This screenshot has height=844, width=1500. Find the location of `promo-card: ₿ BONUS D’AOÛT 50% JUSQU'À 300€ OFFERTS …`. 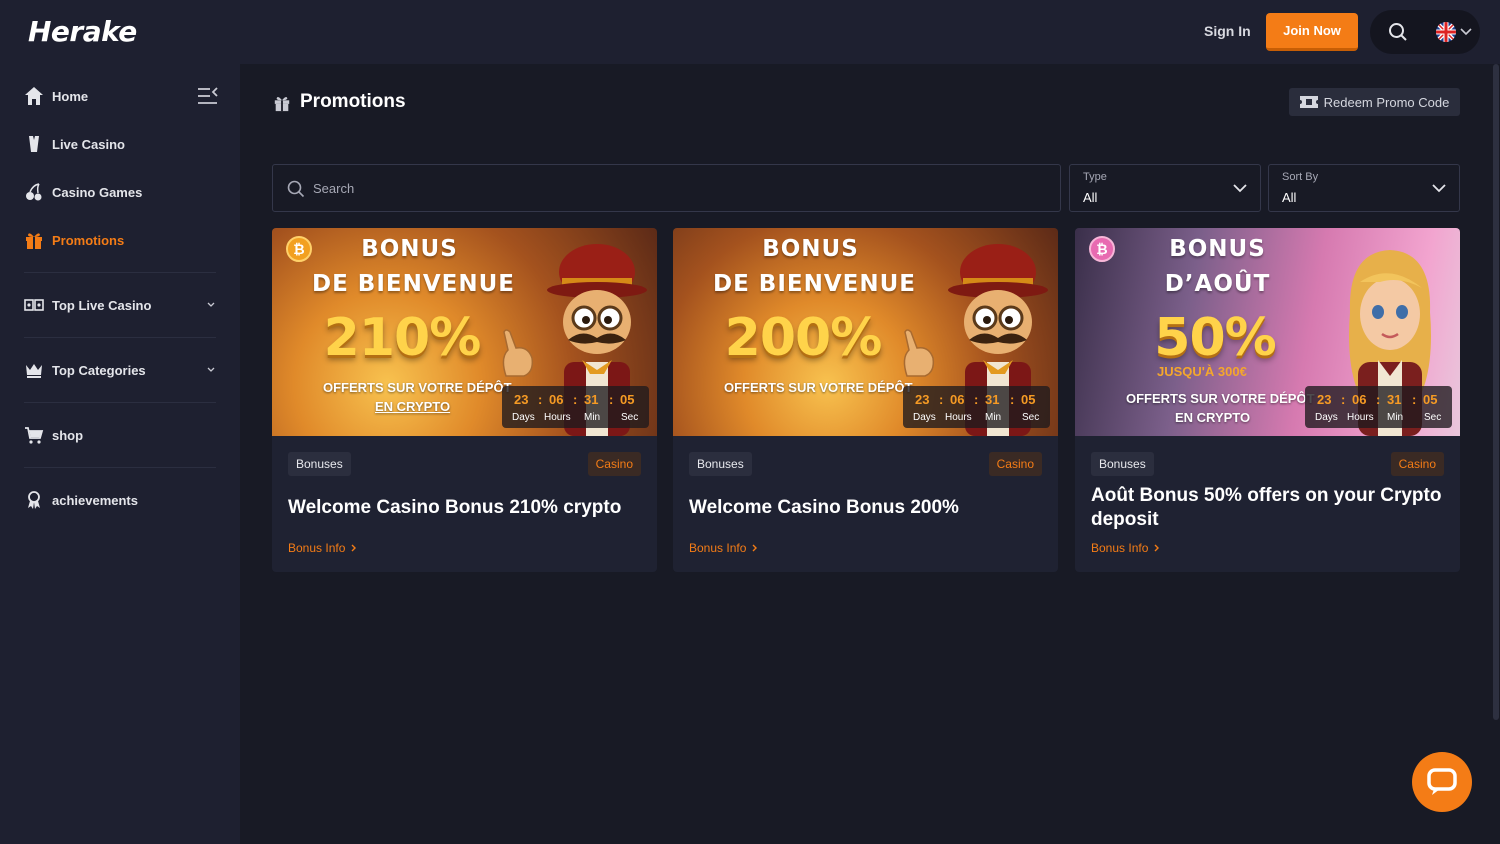

promo-card: ₿ BONUS D’AOÛT 50% JUSQU'À 300€ OFFERTS … is located at coordinates (1267, 400).